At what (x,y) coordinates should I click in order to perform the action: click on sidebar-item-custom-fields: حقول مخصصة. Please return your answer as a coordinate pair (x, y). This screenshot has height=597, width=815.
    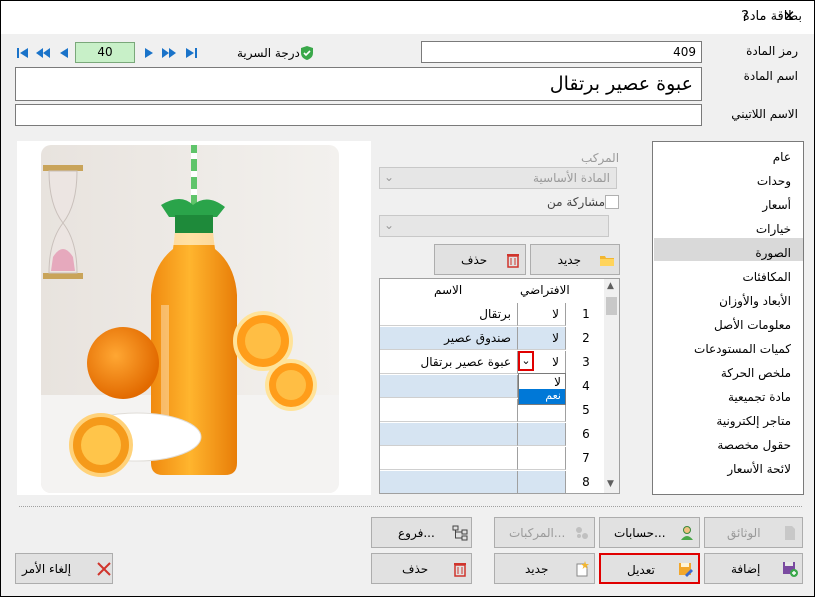
    Looking at the image, I should click on (754, 445).